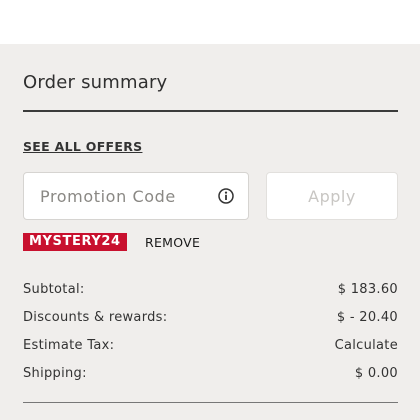  I want to click on remove-promo-link: REMOVE, so click(172, 242).